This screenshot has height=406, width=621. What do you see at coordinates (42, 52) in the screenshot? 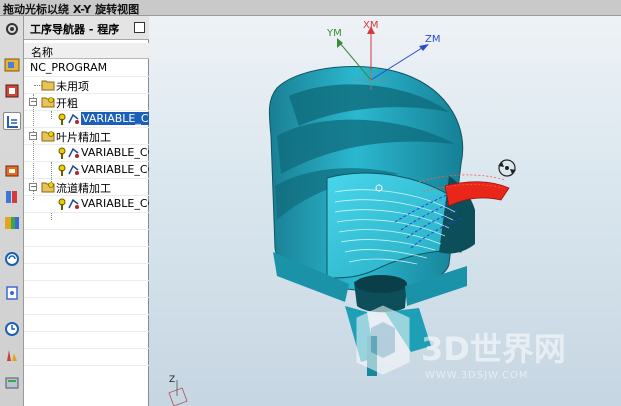
I see `column-header-label: 名称` at bounding box center [42, 52].